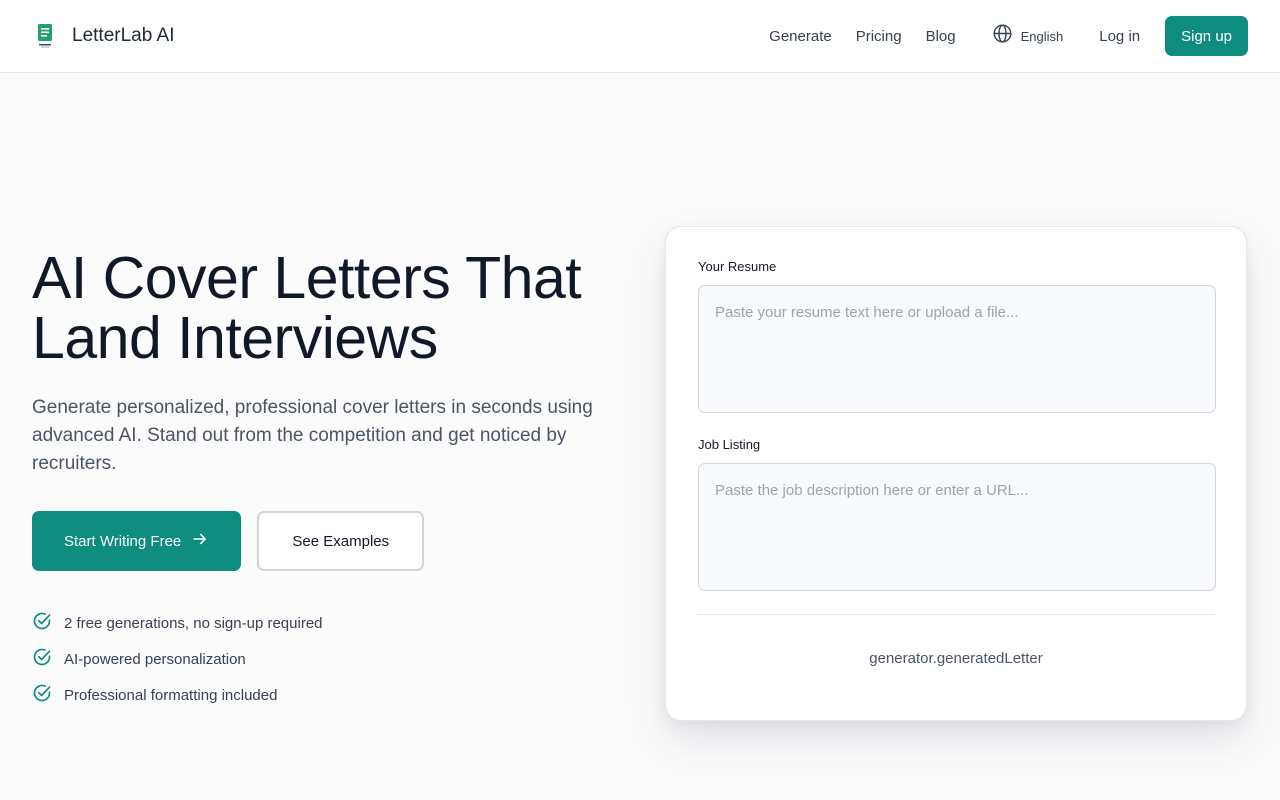 This screenshot has width=1280, height=800. I want to click on signup-button: Sign up, so click(1206, 36).